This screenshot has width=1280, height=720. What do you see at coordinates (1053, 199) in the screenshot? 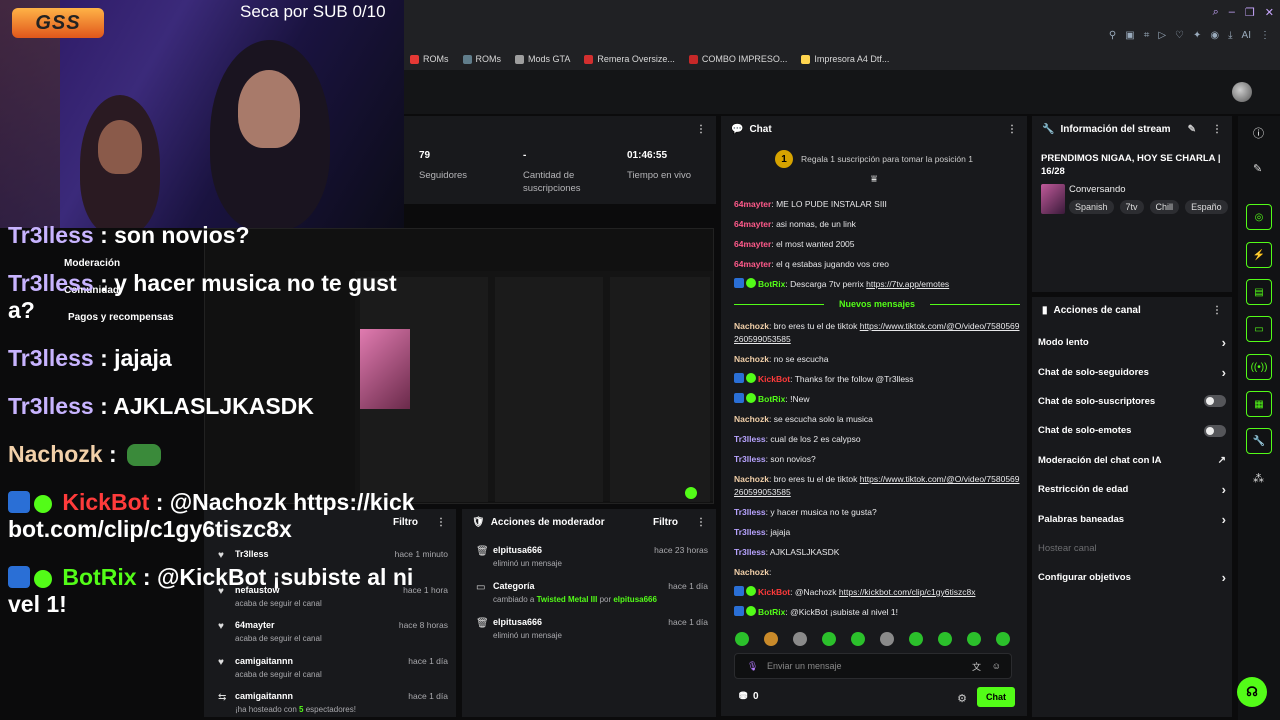
I see `category-thumbnail` at bounding box center [1053, 199].